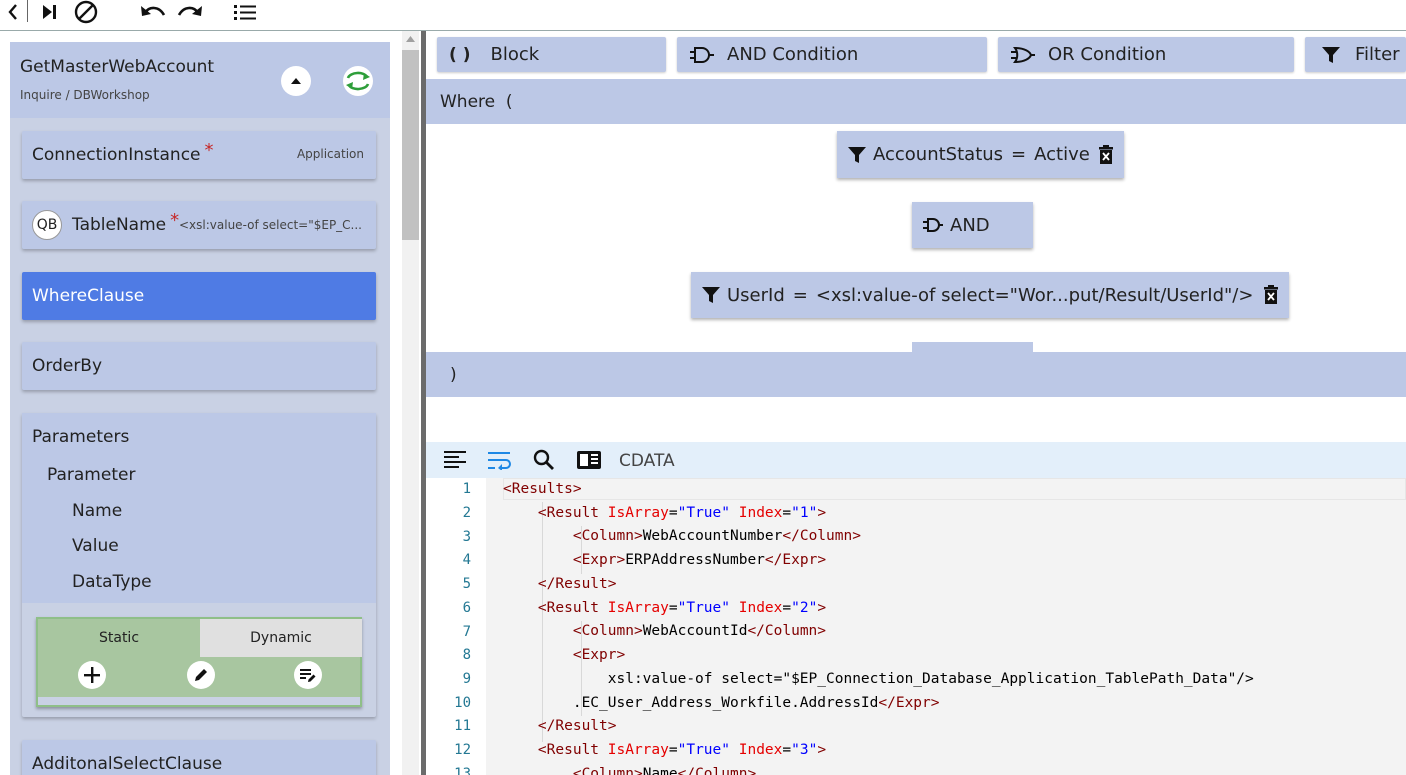  I want to click on query-builder-badge: QB, so click(47, 225).